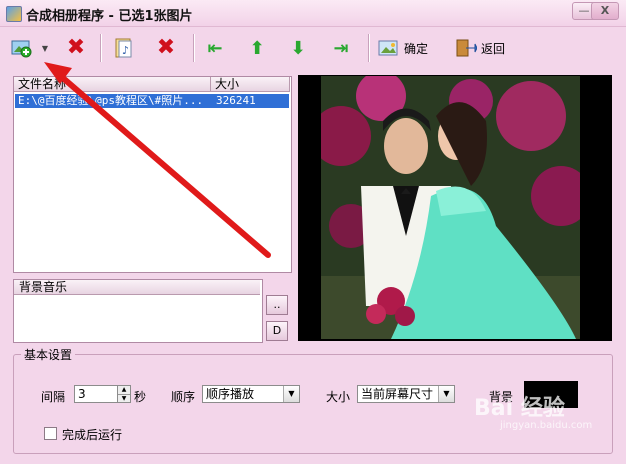 The height and width of the screenshot is (464, 626). What do you see at coordinates (183, 397) in the screenshot?
I see `order-label: 顺序` at bounding box center [183, 397].